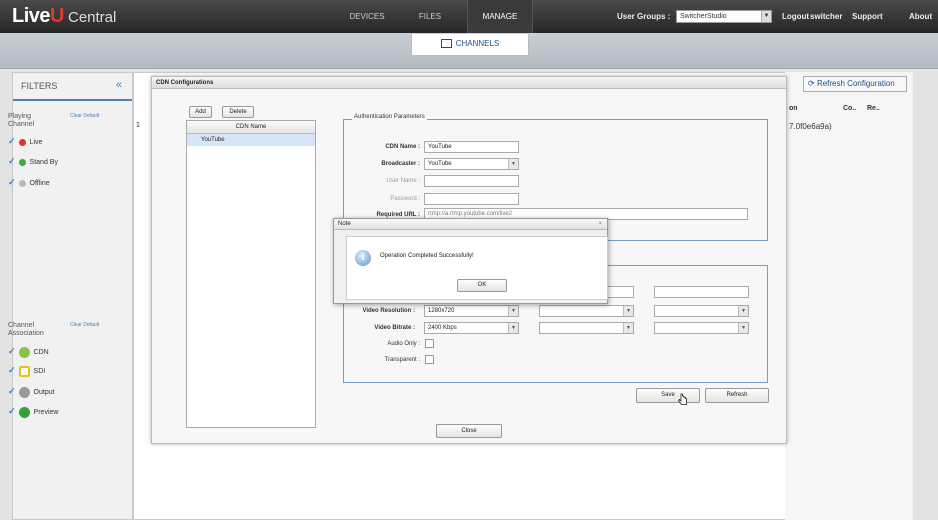  I want to click on filter-preview: ✓ Preview, so click(33, 411).